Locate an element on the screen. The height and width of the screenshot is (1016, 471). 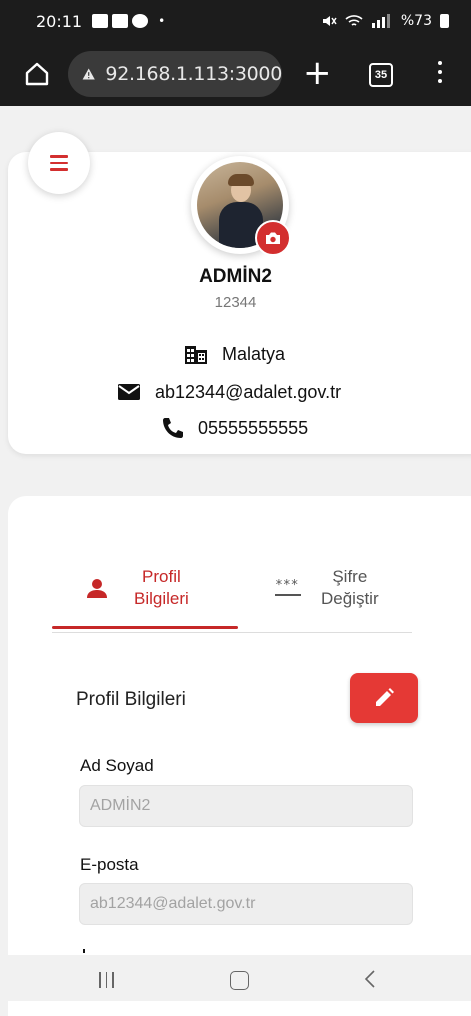
battery-icon is located at coordinates (444, 21).